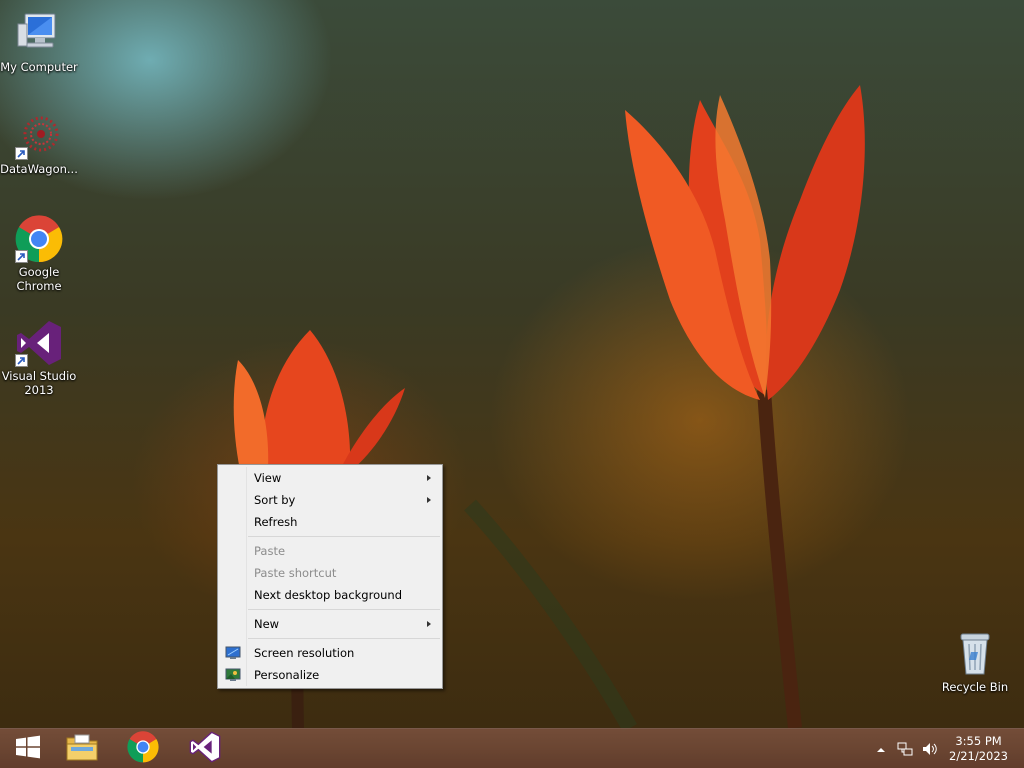  I want to click on desktop-icon-label: My Computer, so click(39, 67).